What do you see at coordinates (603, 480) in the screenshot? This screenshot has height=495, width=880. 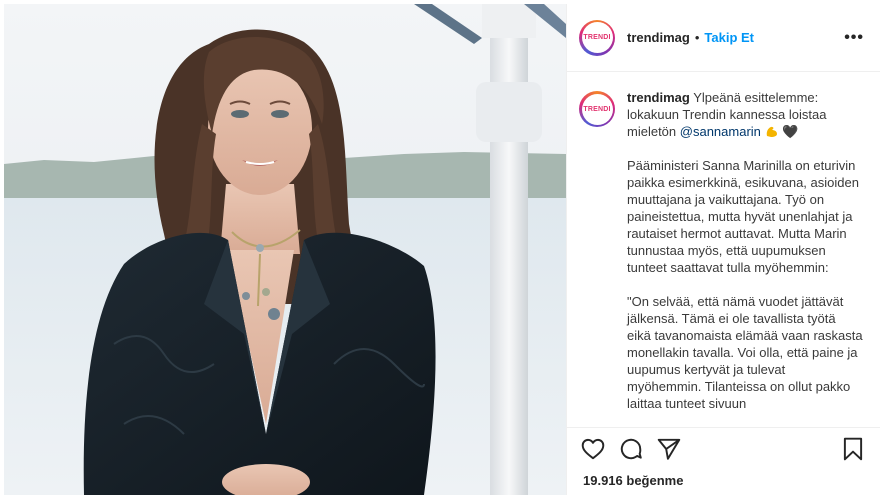 I see `likes-number: 19.916` at bounding box center [603, 480].